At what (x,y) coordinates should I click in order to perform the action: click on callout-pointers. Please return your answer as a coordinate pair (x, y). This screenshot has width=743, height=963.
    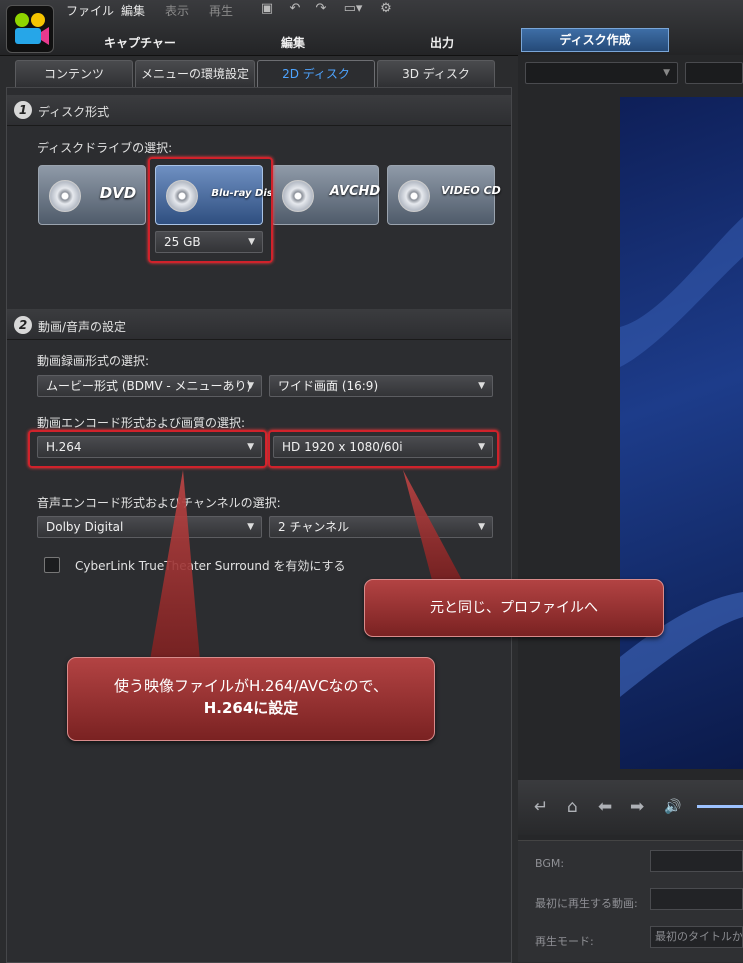
    Looking at the image, I should click on (306, 565).